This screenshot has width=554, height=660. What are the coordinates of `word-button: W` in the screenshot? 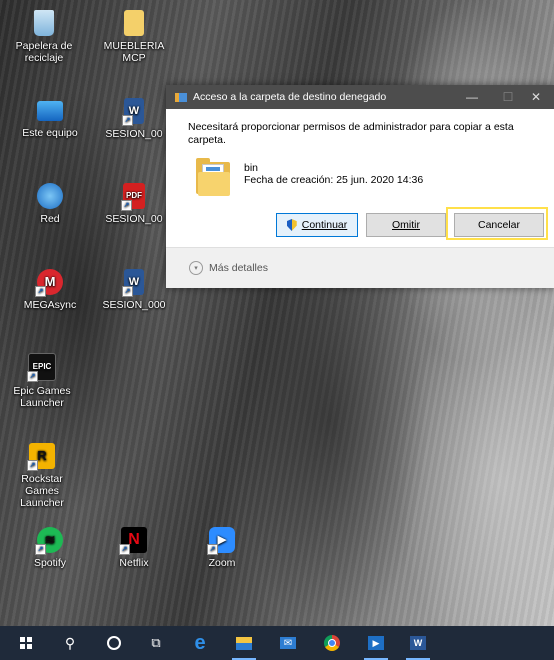 It's located at (418, 643).